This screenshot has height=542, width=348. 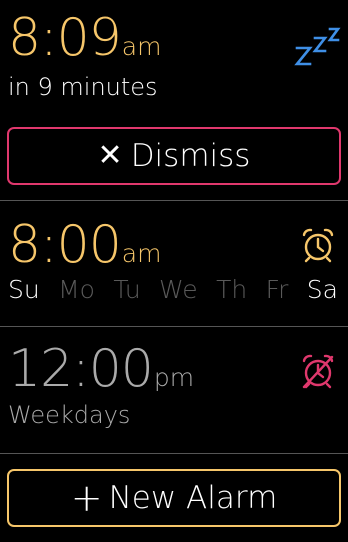 I want to click on alarm-time: 8:00 am, so click(x=84, y=245).